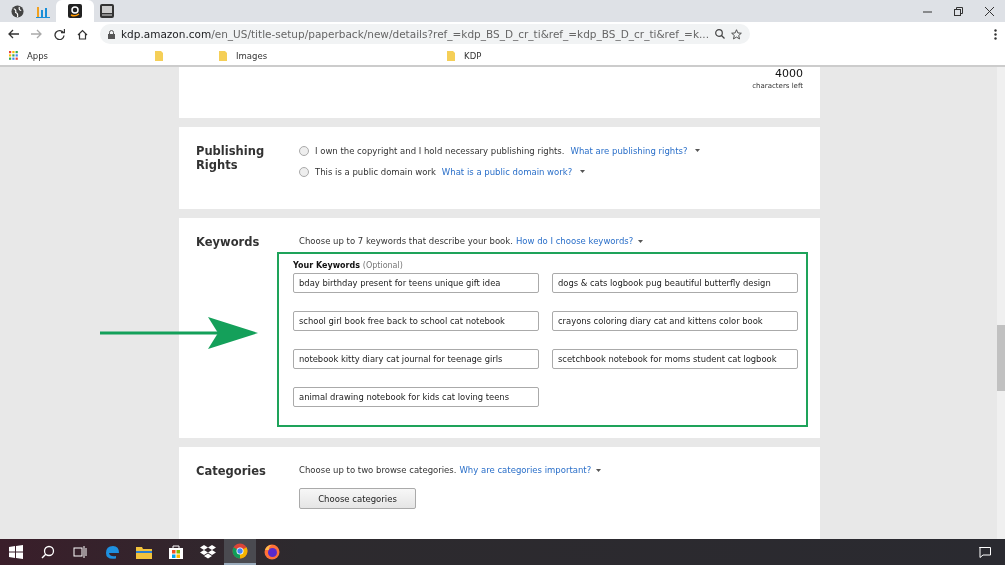 This screenshot has height=565, width=1005. Describe the element at coordinates (48, 552) in the screenshot. I see `search-icon` at that location.